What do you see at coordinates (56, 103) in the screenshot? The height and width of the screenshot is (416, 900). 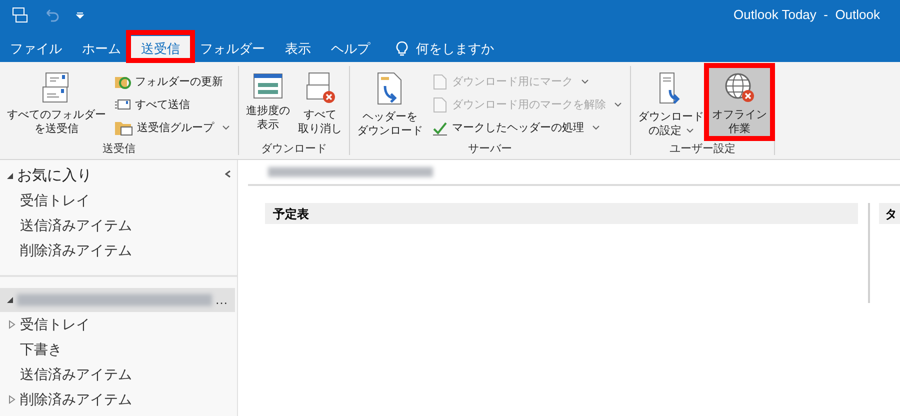 I see `ribbon-button: すべてのフォルダー を送受信` at bounding box center [56, 103].